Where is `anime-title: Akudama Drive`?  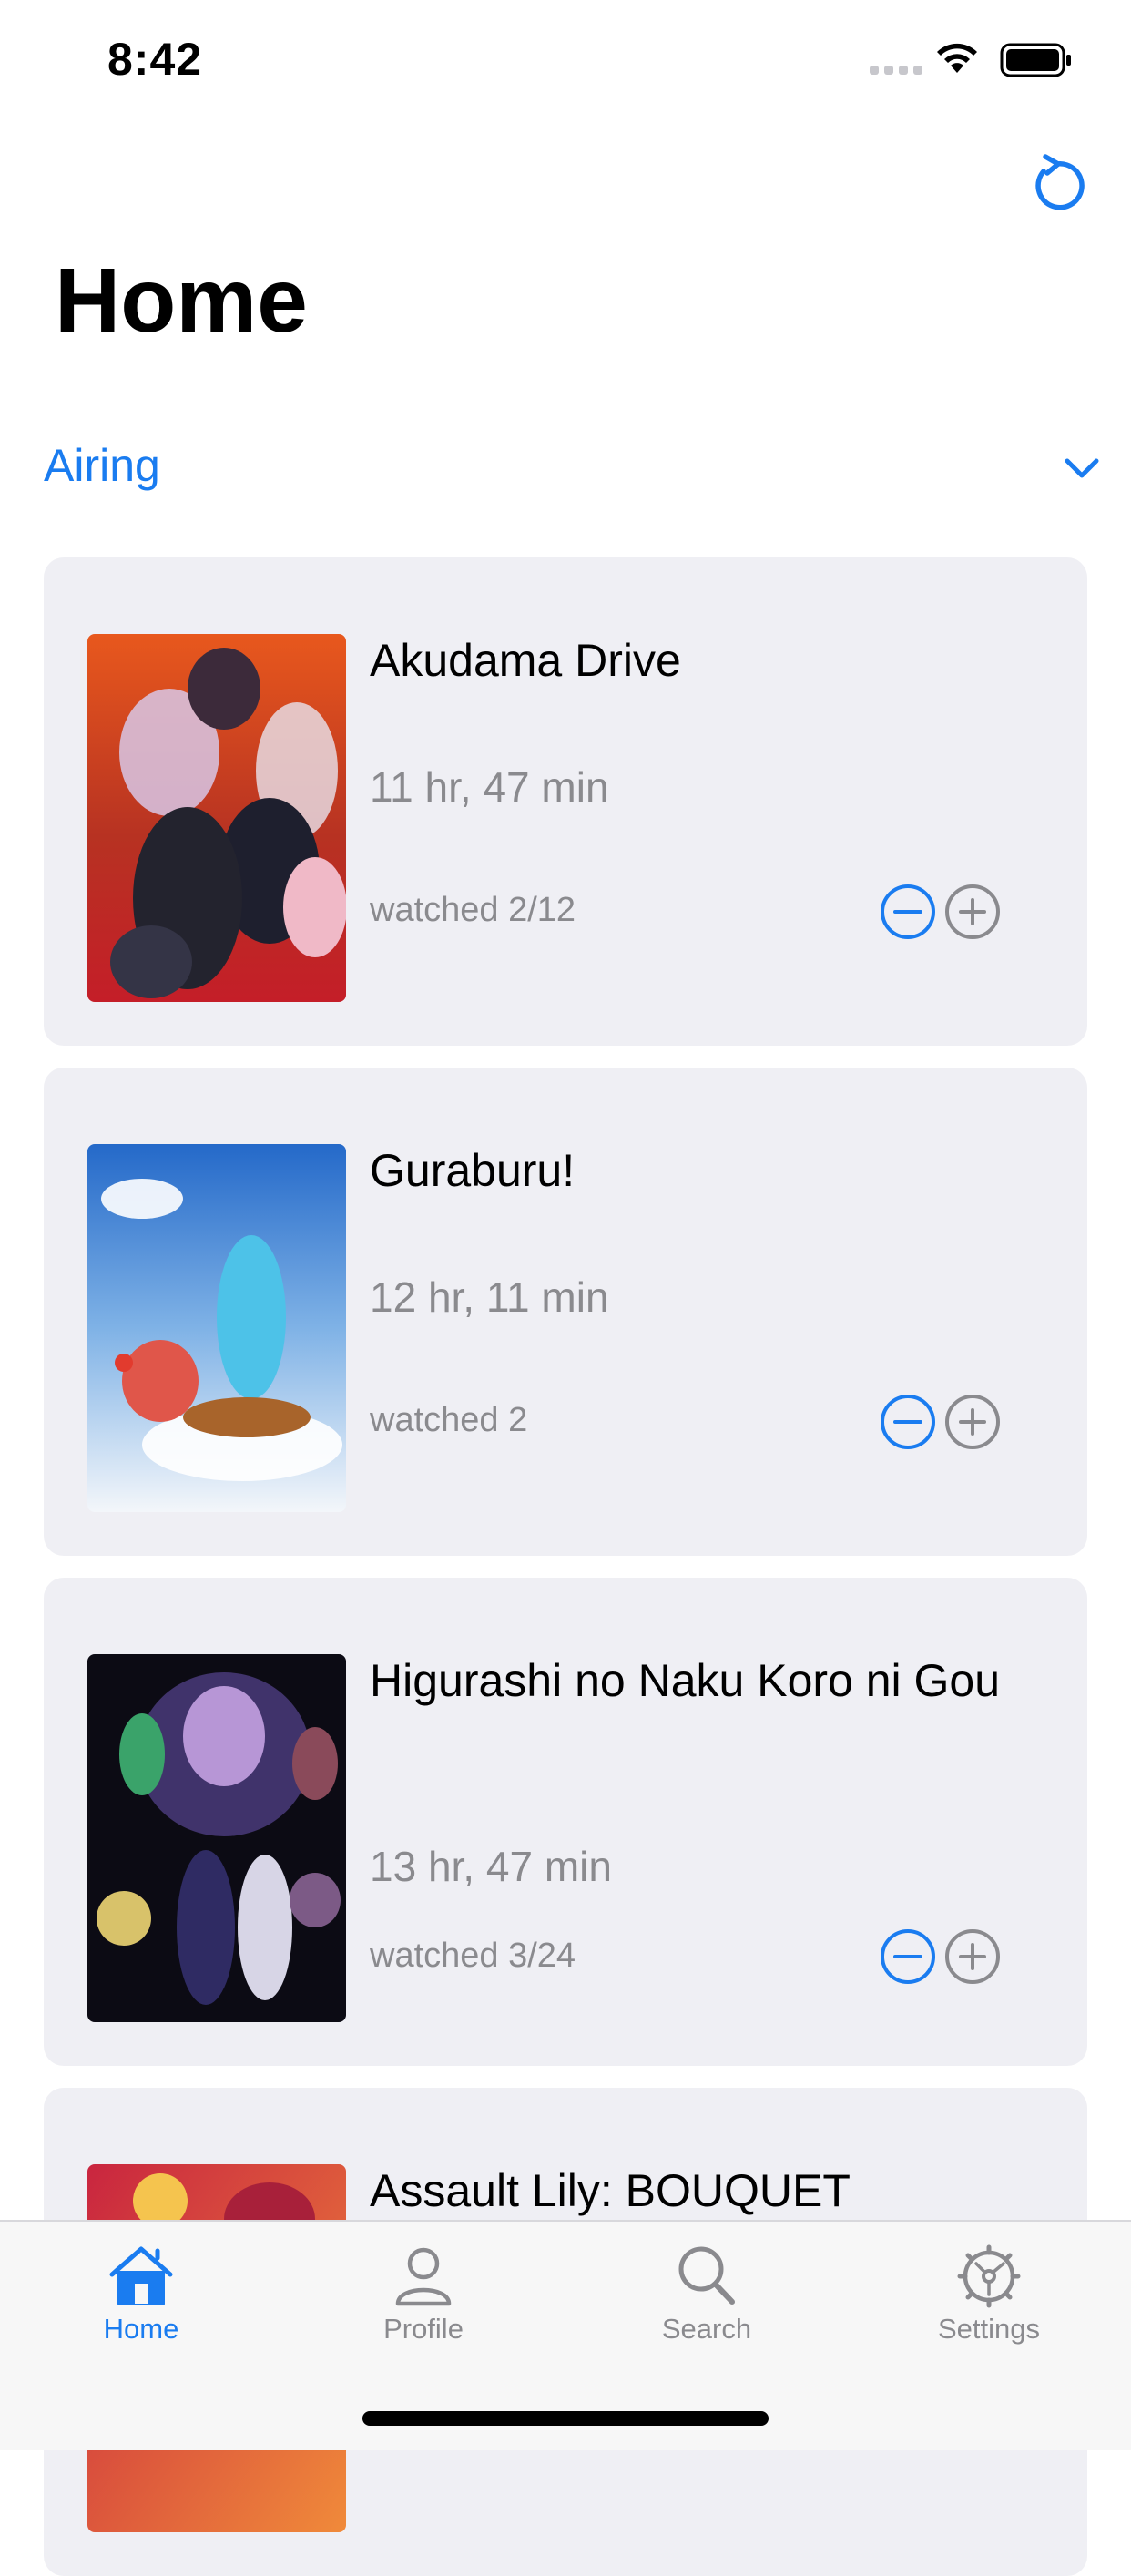 anime-title: Akudama Drive is located at coordinates (525, 660).